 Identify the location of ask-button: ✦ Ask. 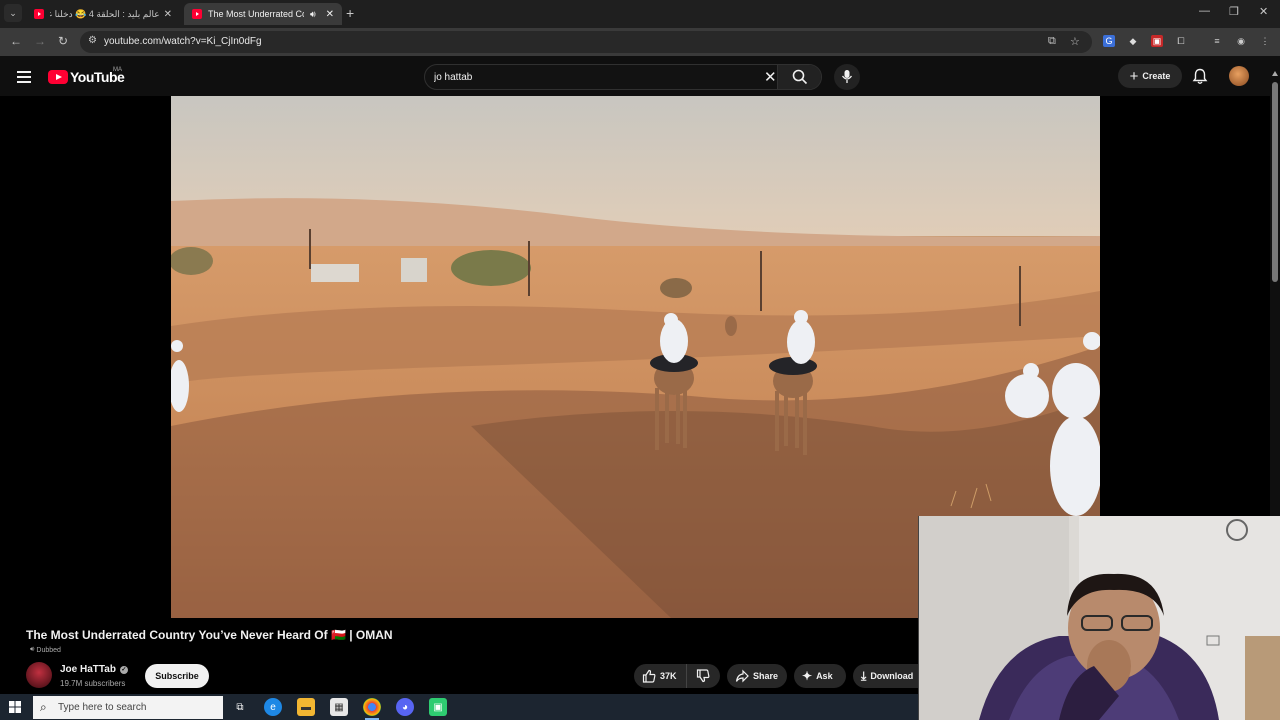
(820, 676).